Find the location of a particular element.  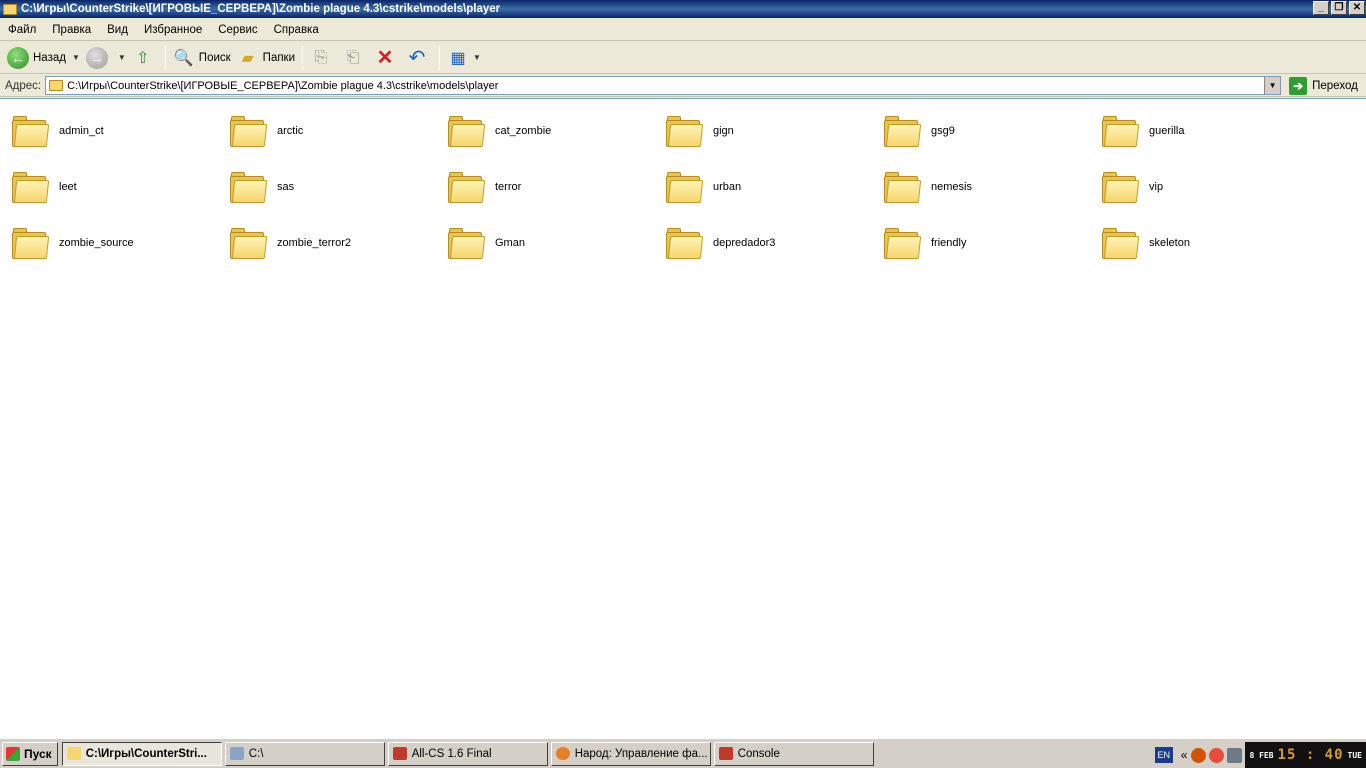

forward-button: → ▼ is located at coordinates (106, 58).